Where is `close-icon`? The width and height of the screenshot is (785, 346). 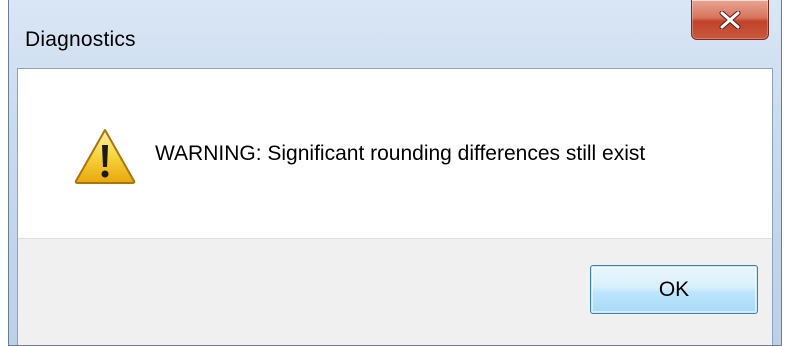 close-icon is located at coordinates (730, 19).